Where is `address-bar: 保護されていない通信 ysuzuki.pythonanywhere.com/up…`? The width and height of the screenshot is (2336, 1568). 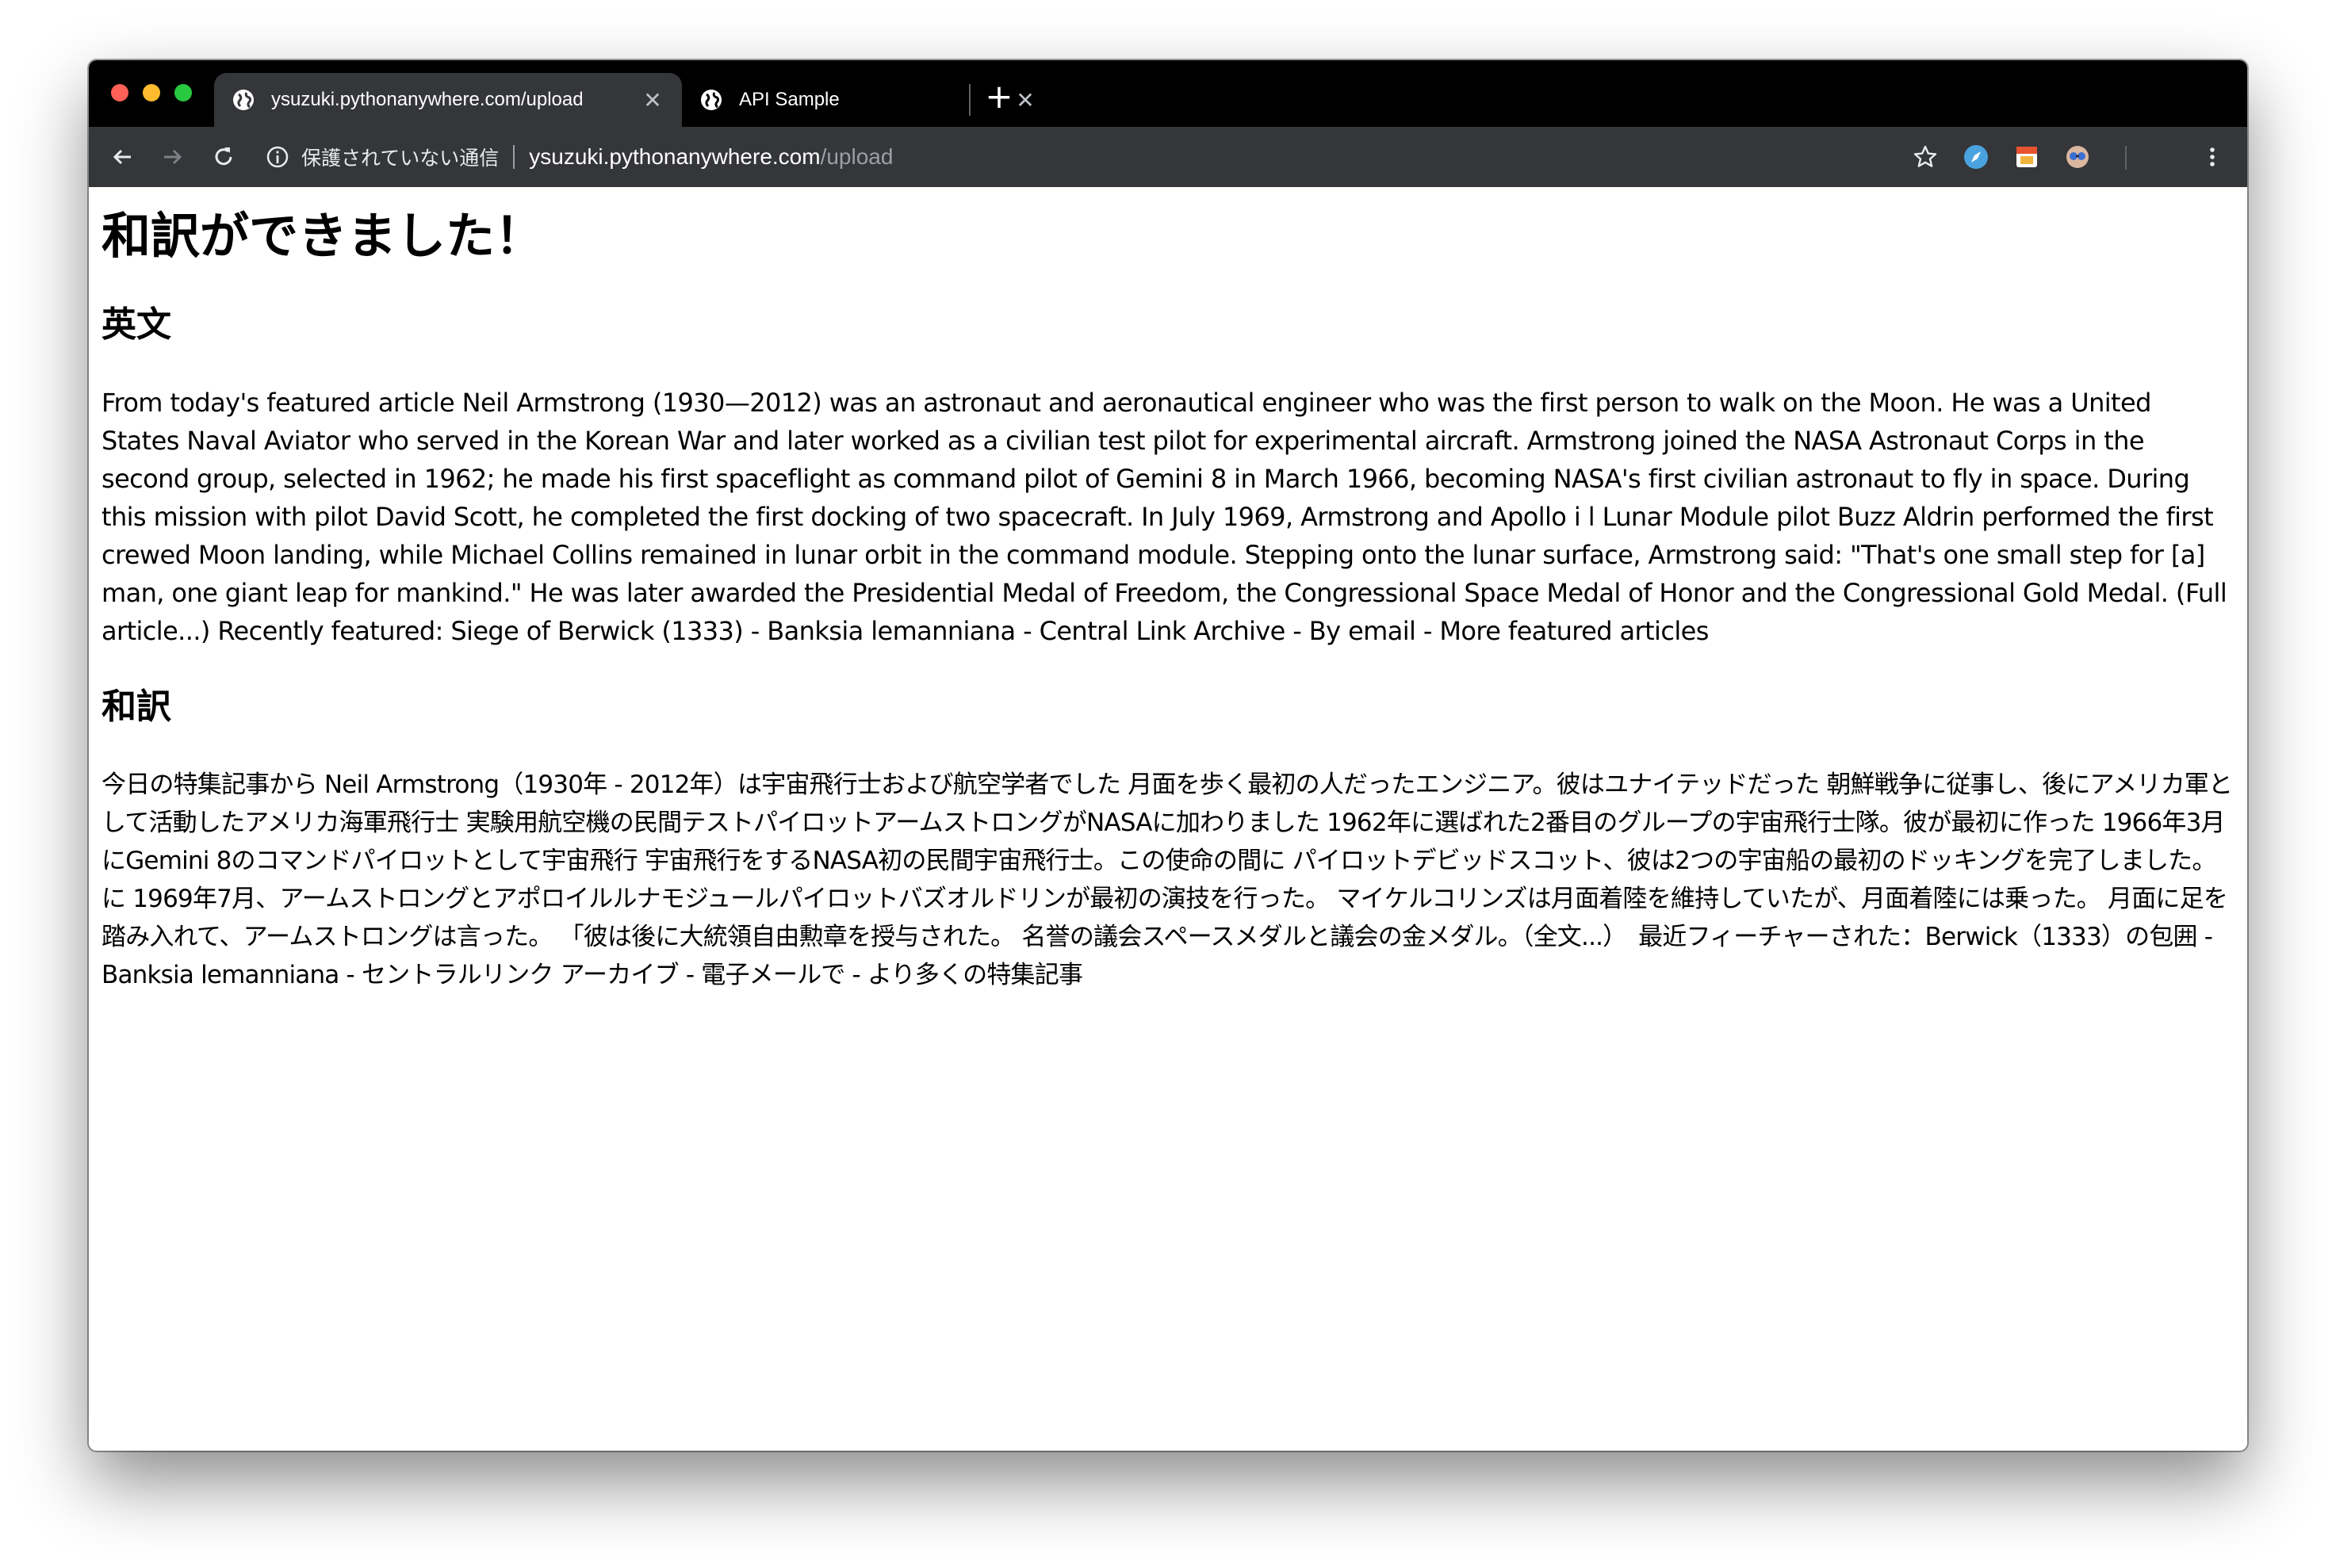 address-bar: 保護されていない通信 ysuzuki.pythonanywhere.com/up… is located at coordinates (1137, 157).